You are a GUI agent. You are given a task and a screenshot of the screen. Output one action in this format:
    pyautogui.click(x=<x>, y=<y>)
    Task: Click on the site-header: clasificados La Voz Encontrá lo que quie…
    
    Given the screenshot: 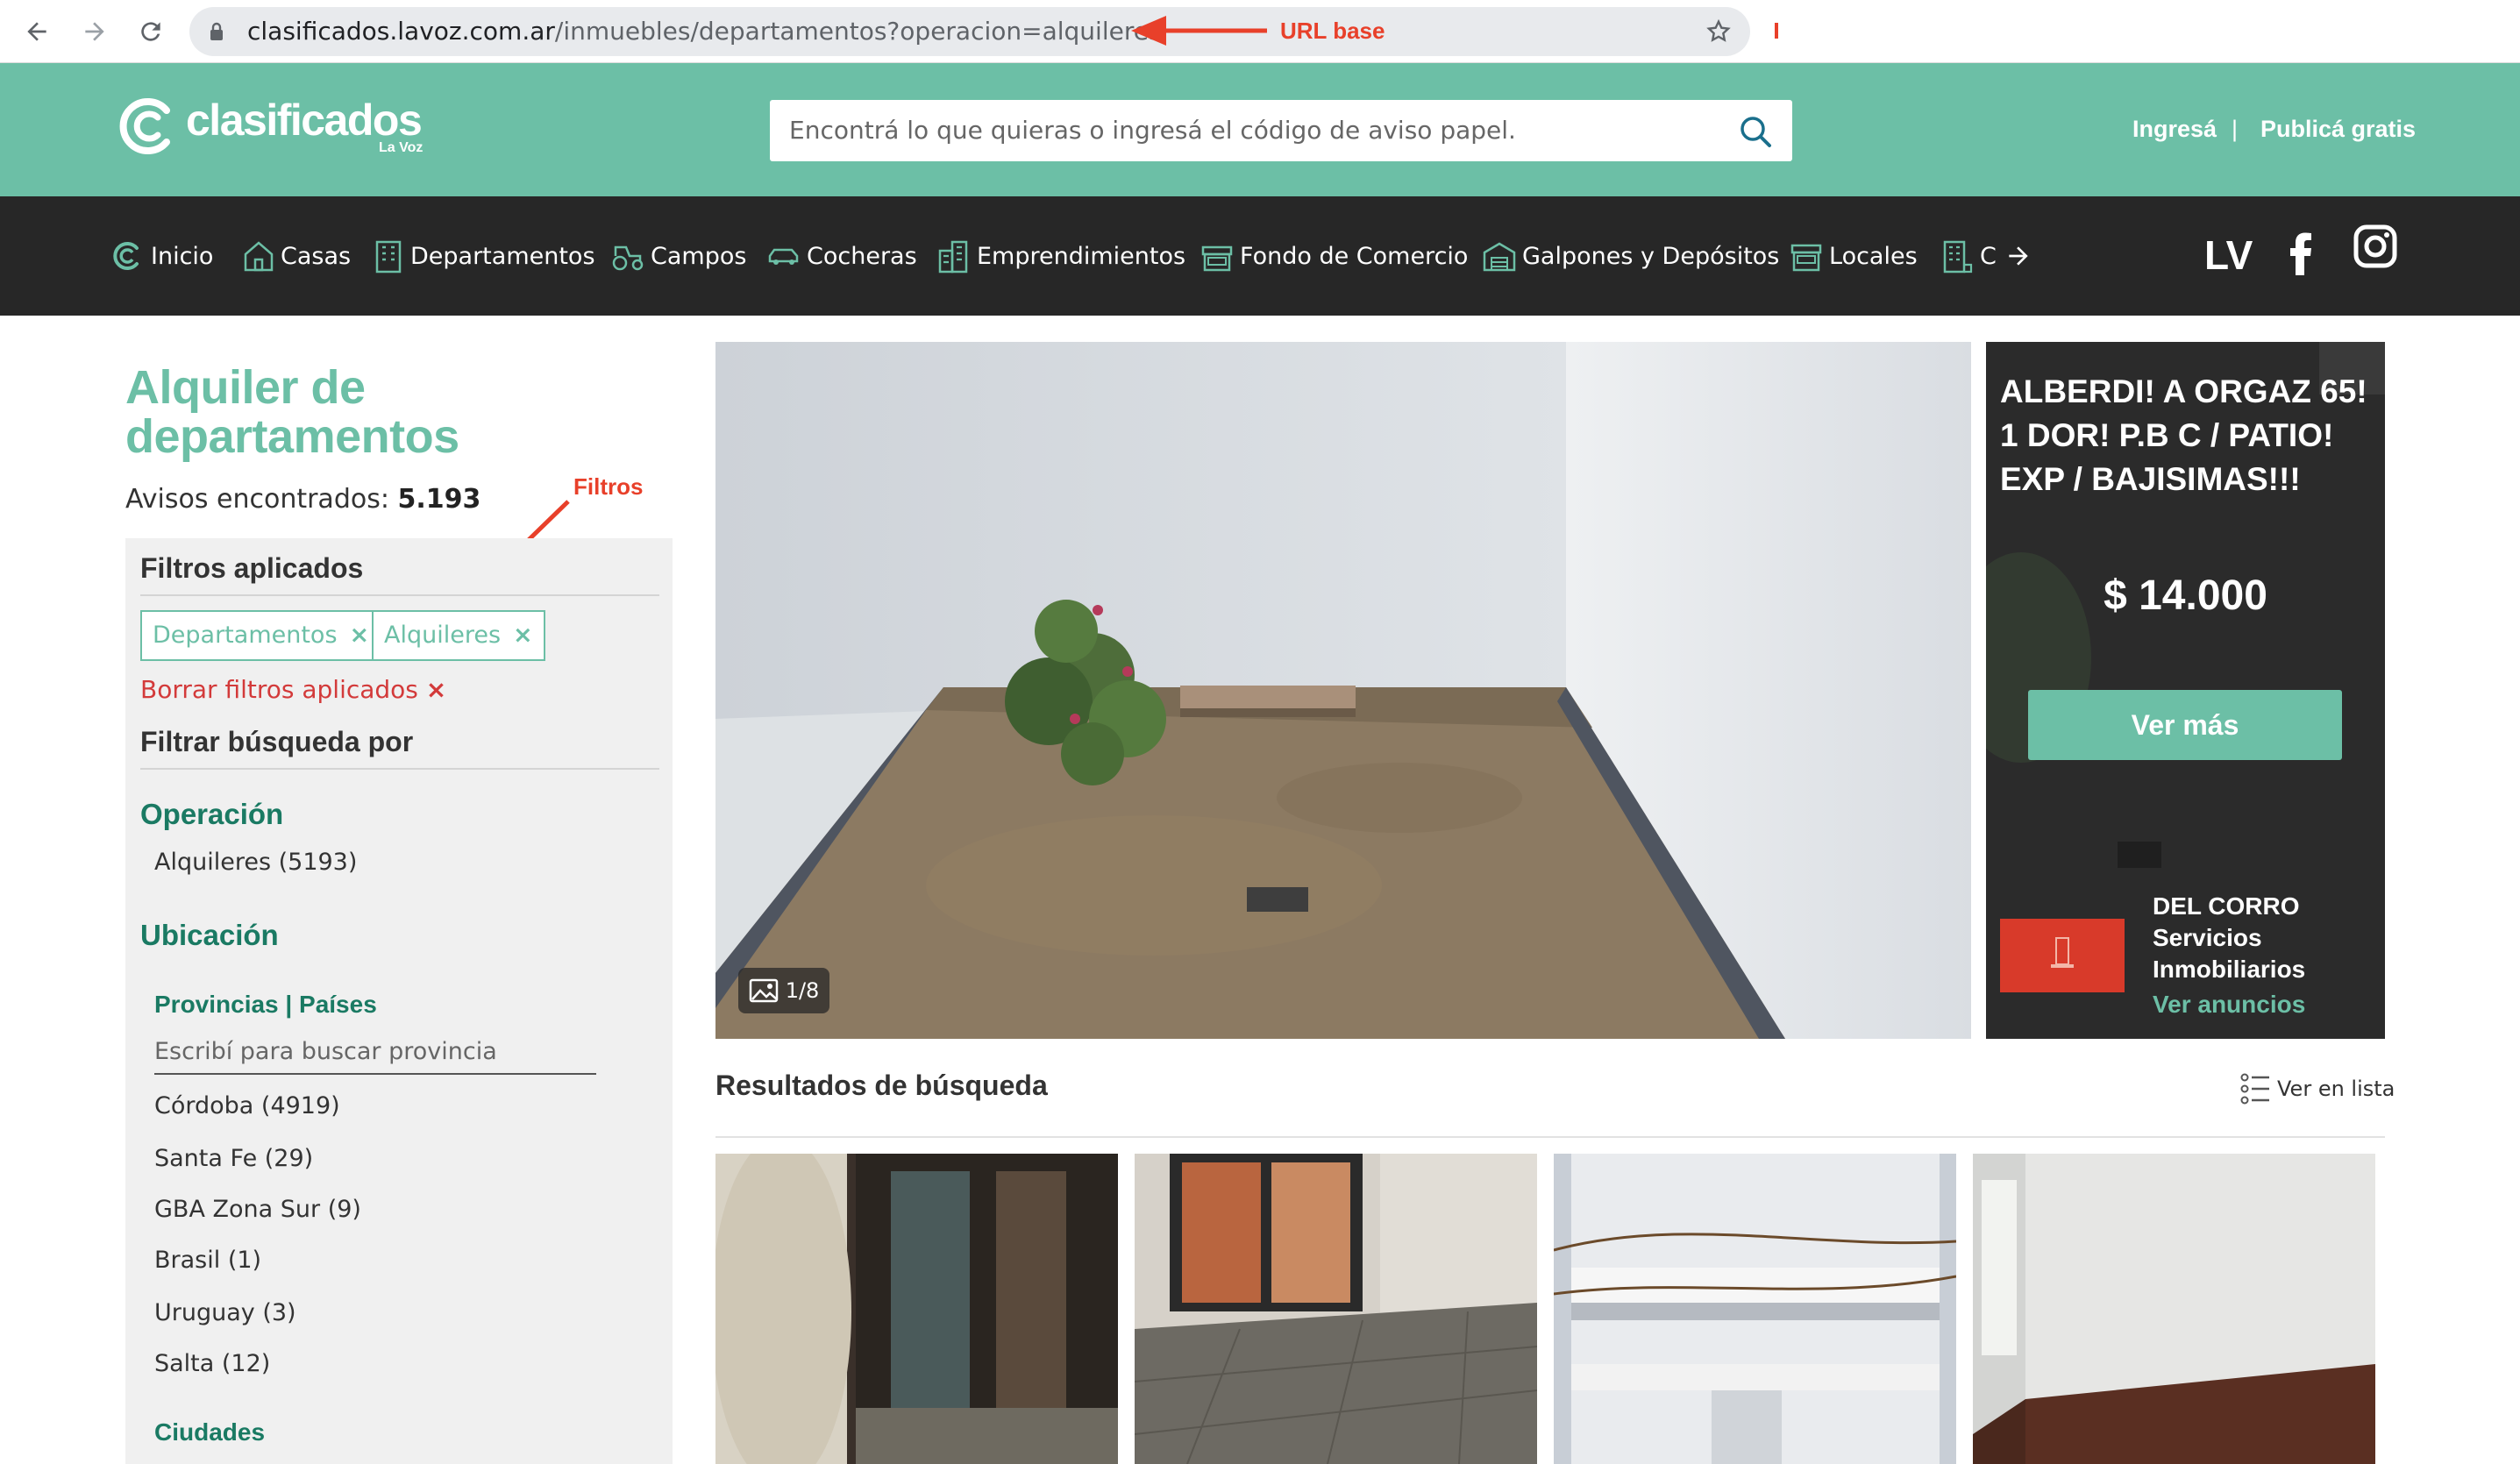 What is the action you would take?
    pyautogui.click(x=1260, y=129)
    